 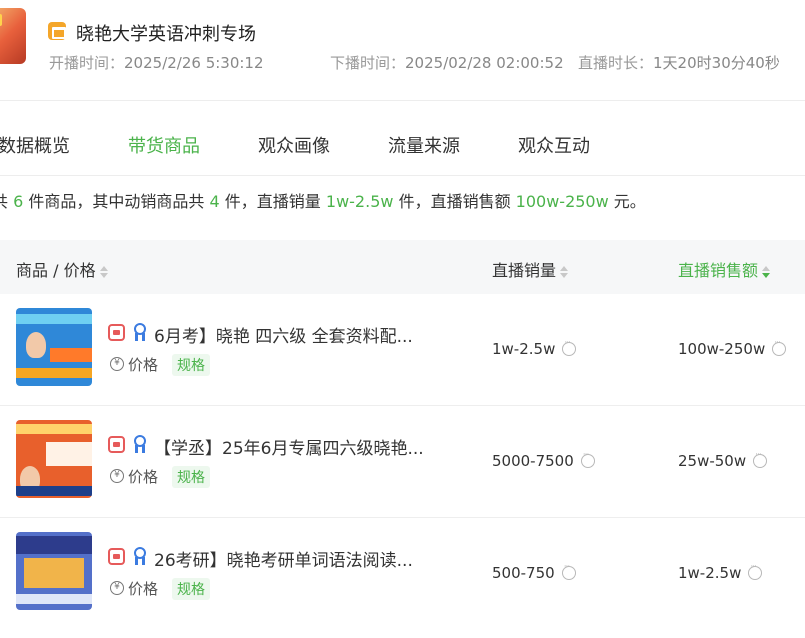 What do you see at coordinates (712, 461) in the screenshot?
I see `revenue-value: 25w-50w` at bounding box center [712, 461].